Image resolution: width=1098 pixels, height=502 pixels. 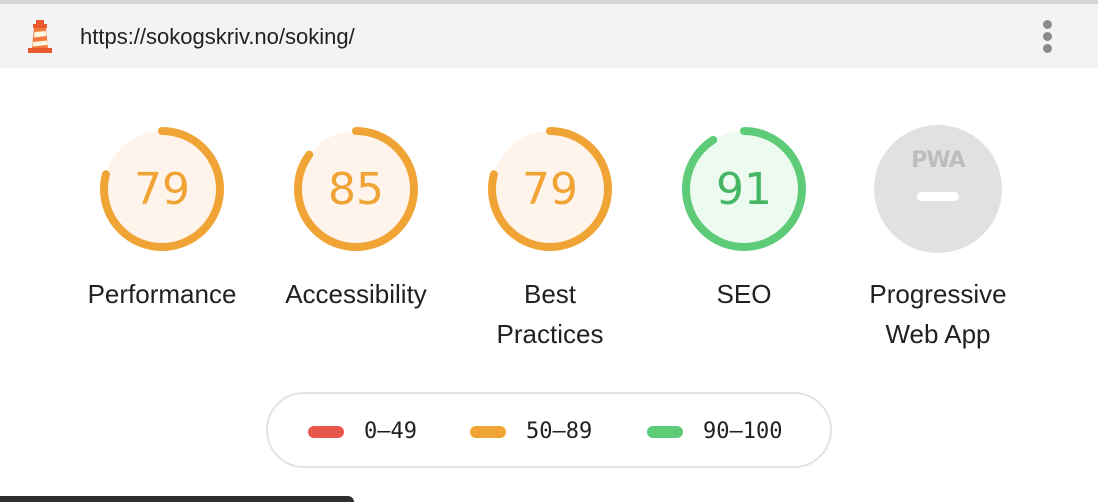 I want to click on gauge-pwa-label: Progressive Web App, so click(x=938, y=314).